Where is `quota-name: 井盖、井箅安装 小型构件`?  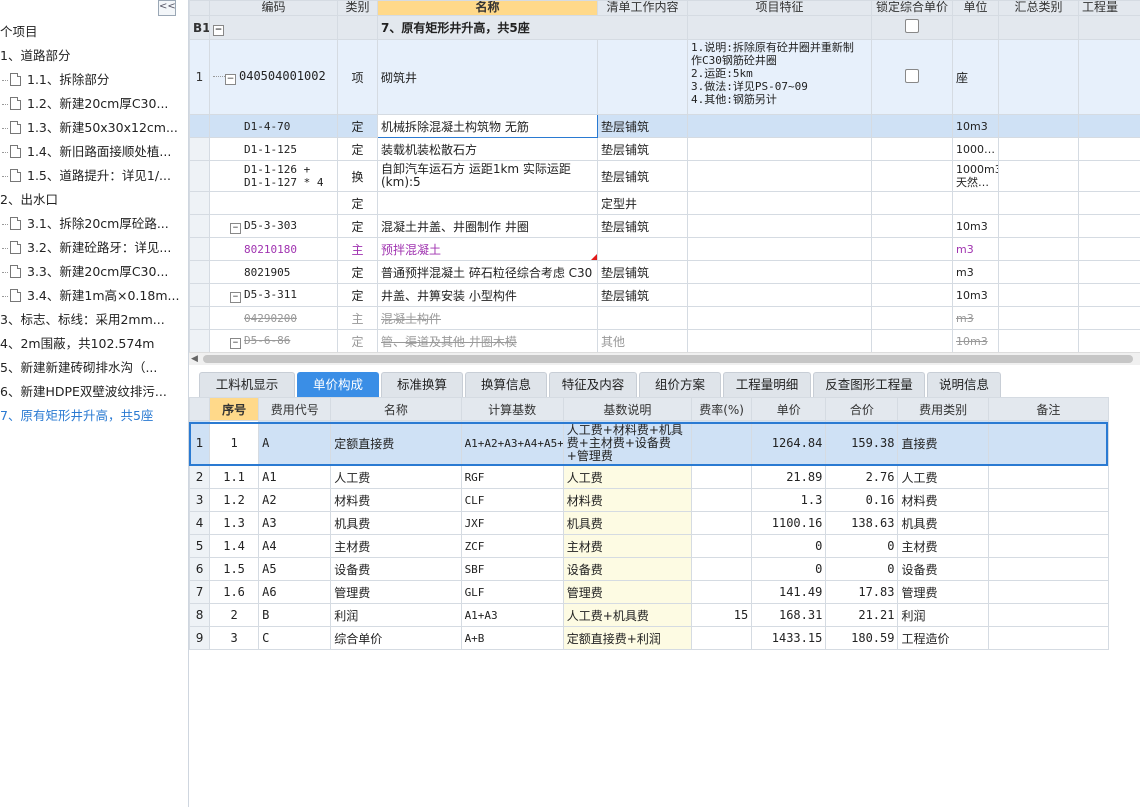 quota-name: 井盖、井箅安装 小型构件 is located at coordinates (487, 295).